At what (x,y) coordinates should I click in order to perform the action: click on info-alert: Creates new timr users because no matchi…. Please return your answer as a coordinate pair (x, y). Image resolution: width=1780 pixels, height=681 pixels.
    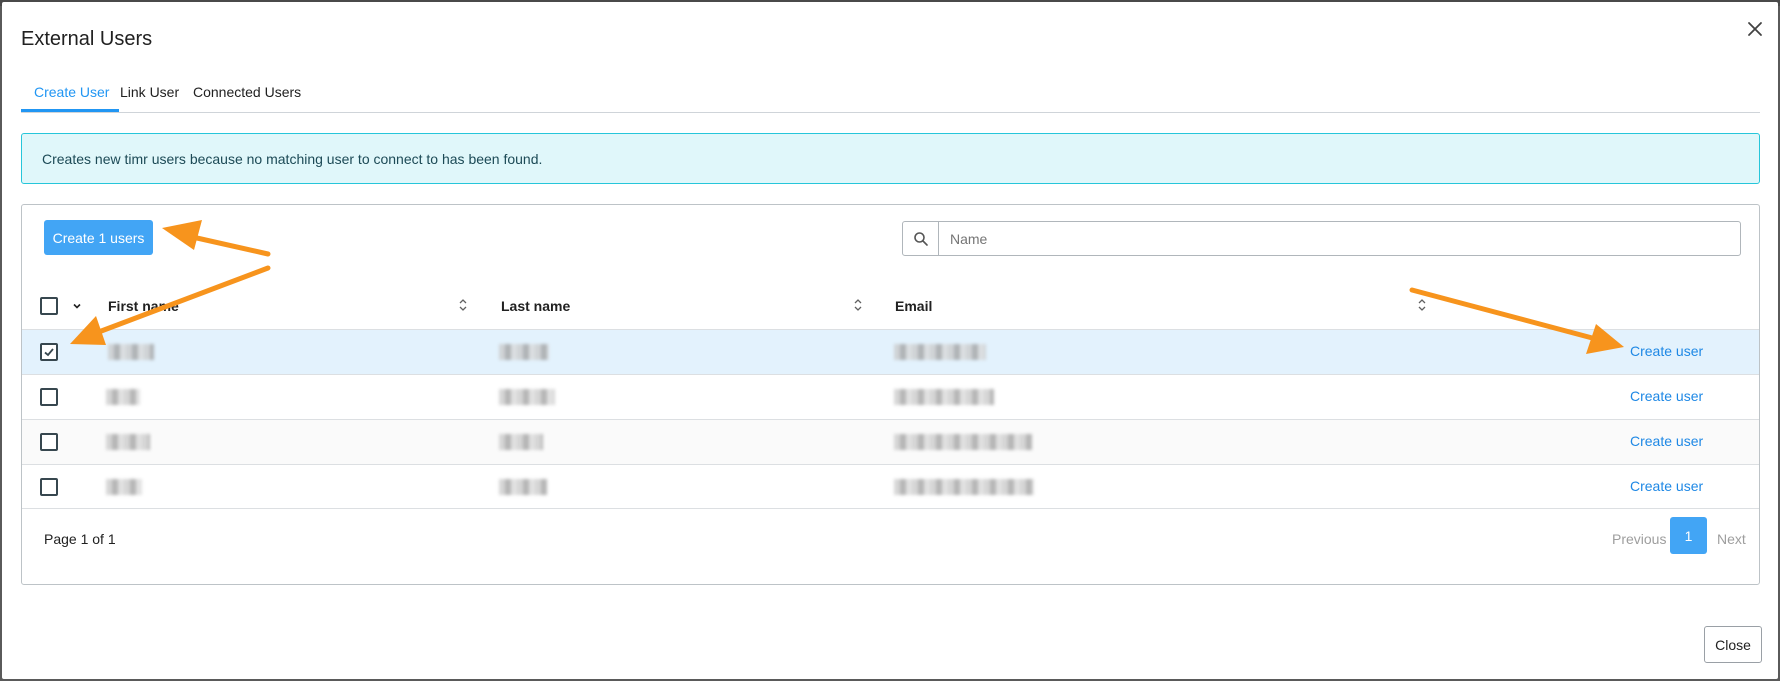
    Looking at the image, I should click on (890, 158).